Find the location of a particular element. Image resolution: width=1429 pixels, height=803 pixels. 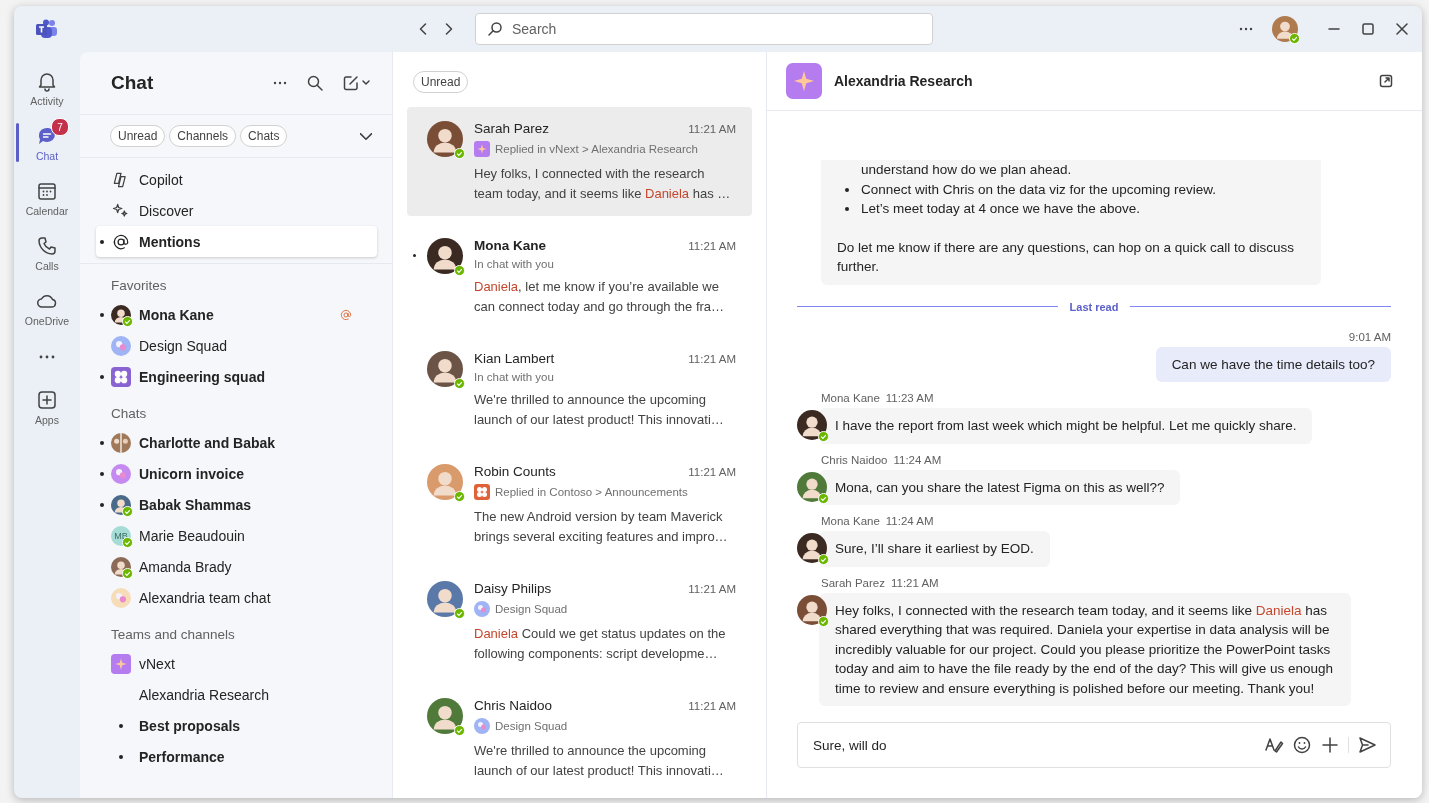

section-heading: Teams and channels is located at coordinates (173, 635).